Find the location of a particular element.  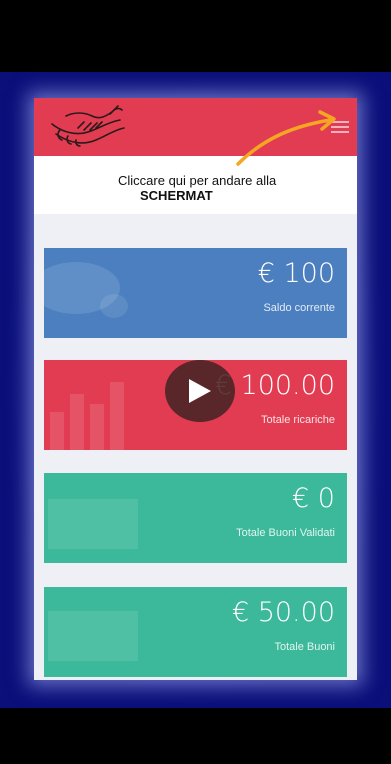

card-label: Totale Buoni Validati is located at coordinates (285, 533).